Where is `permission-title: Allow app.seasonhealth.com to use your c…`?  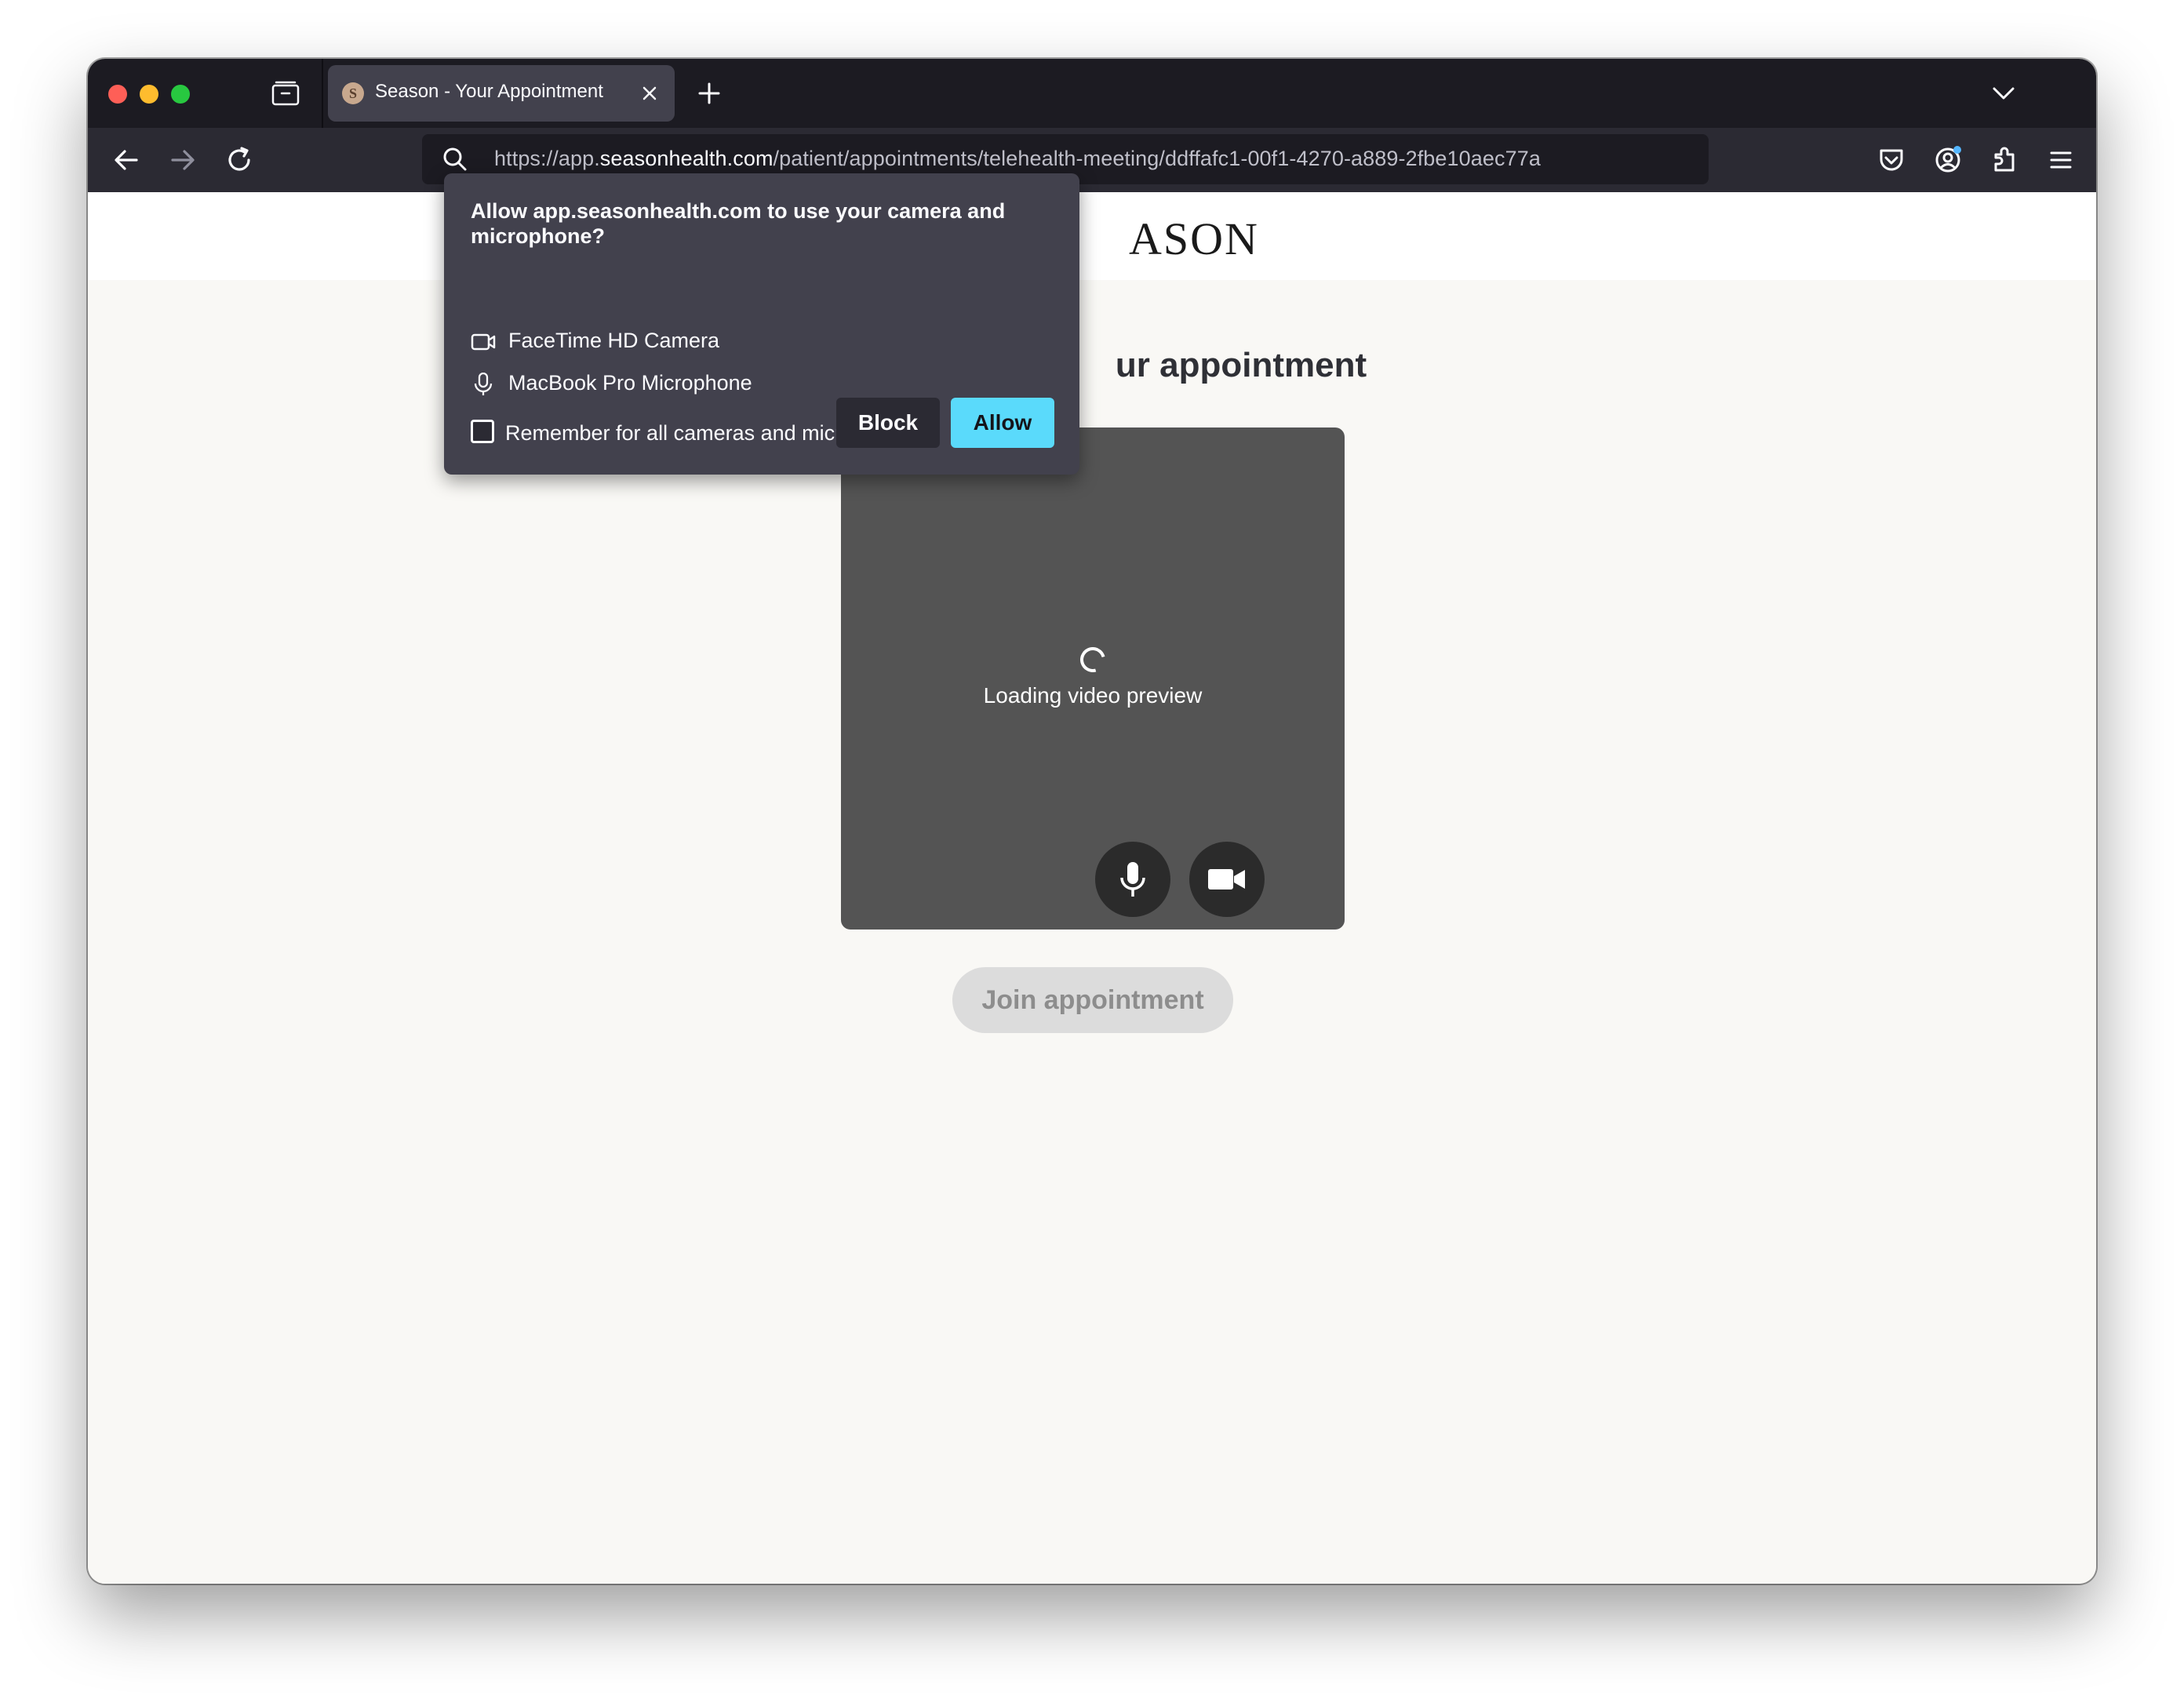
permission-title: Allow app.seasonhealth.com to use your c… is located at coordinates (738, 223).